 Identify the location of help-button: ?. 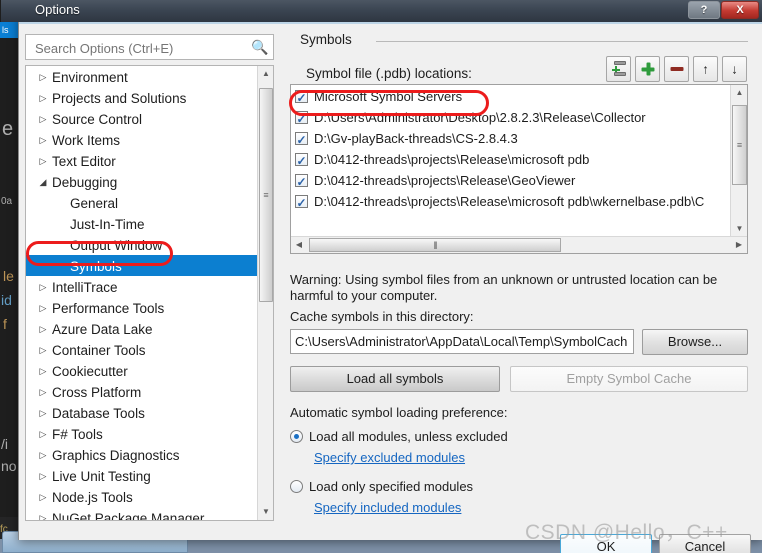
(704, 10).